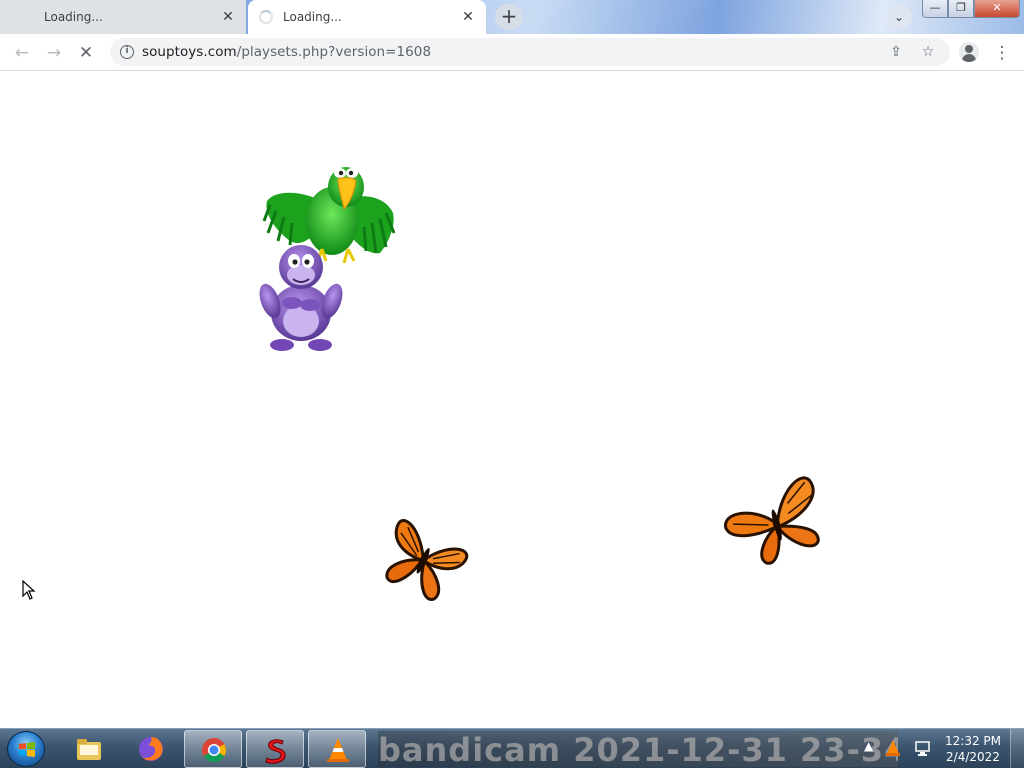  I want to click on purple-gorilla-toy, so click(301, 297).